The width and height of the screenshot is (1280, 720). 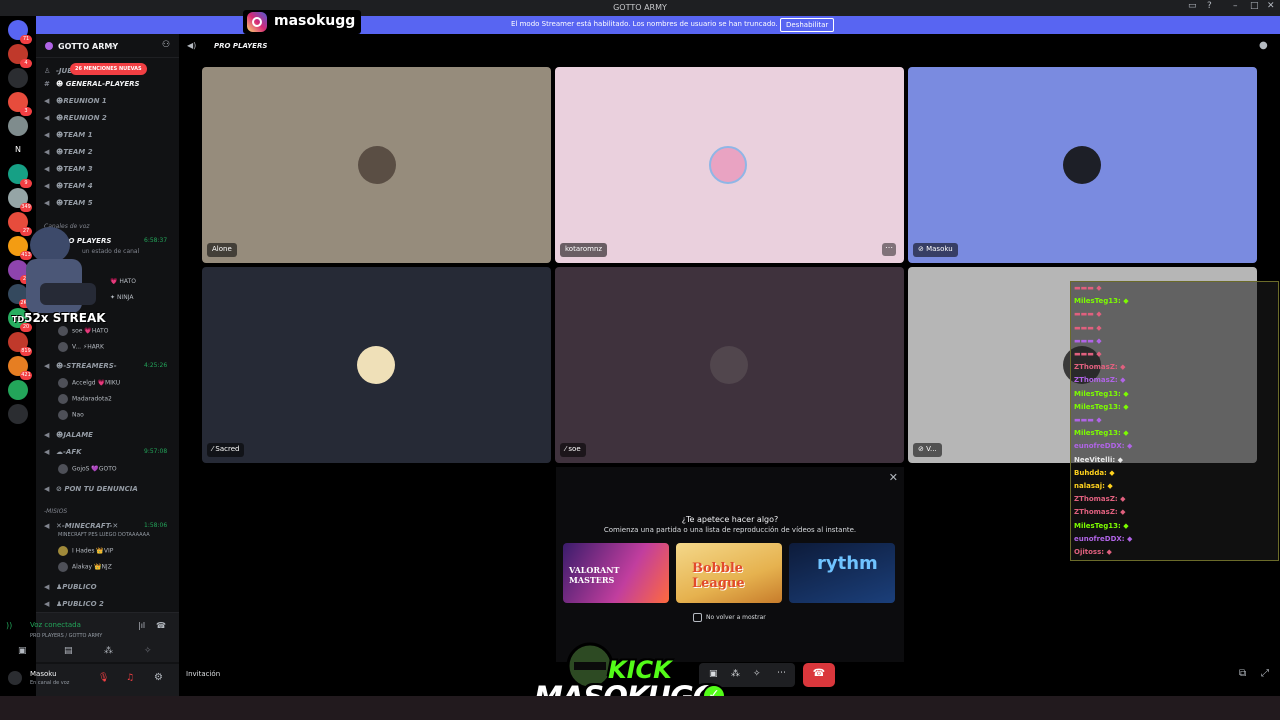 What do you see at coordinates (75, 104) in the screenshot?
I see `channel-reunion-1: ◀ ☻REUNION 1` at bounding box center [75, 104].